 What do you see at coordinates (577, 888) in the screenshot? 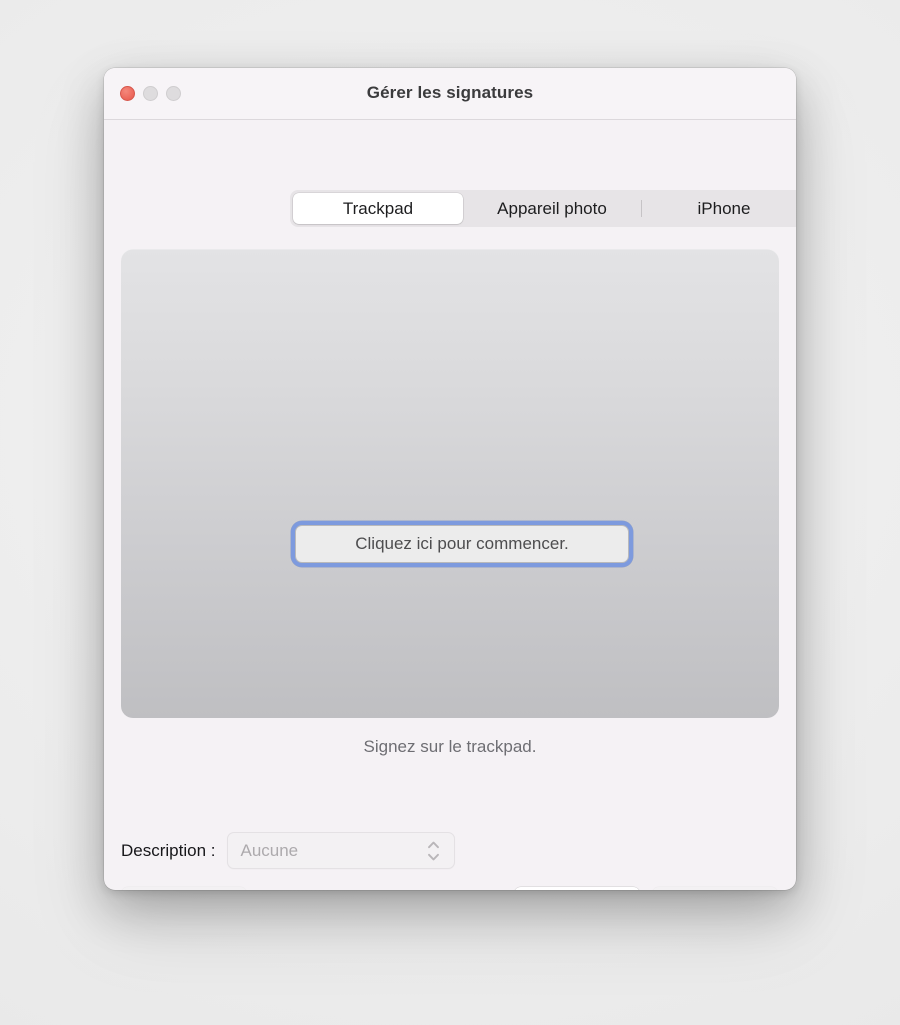
I see `cancel-button: Annuler` at bounding box center [577, 888].